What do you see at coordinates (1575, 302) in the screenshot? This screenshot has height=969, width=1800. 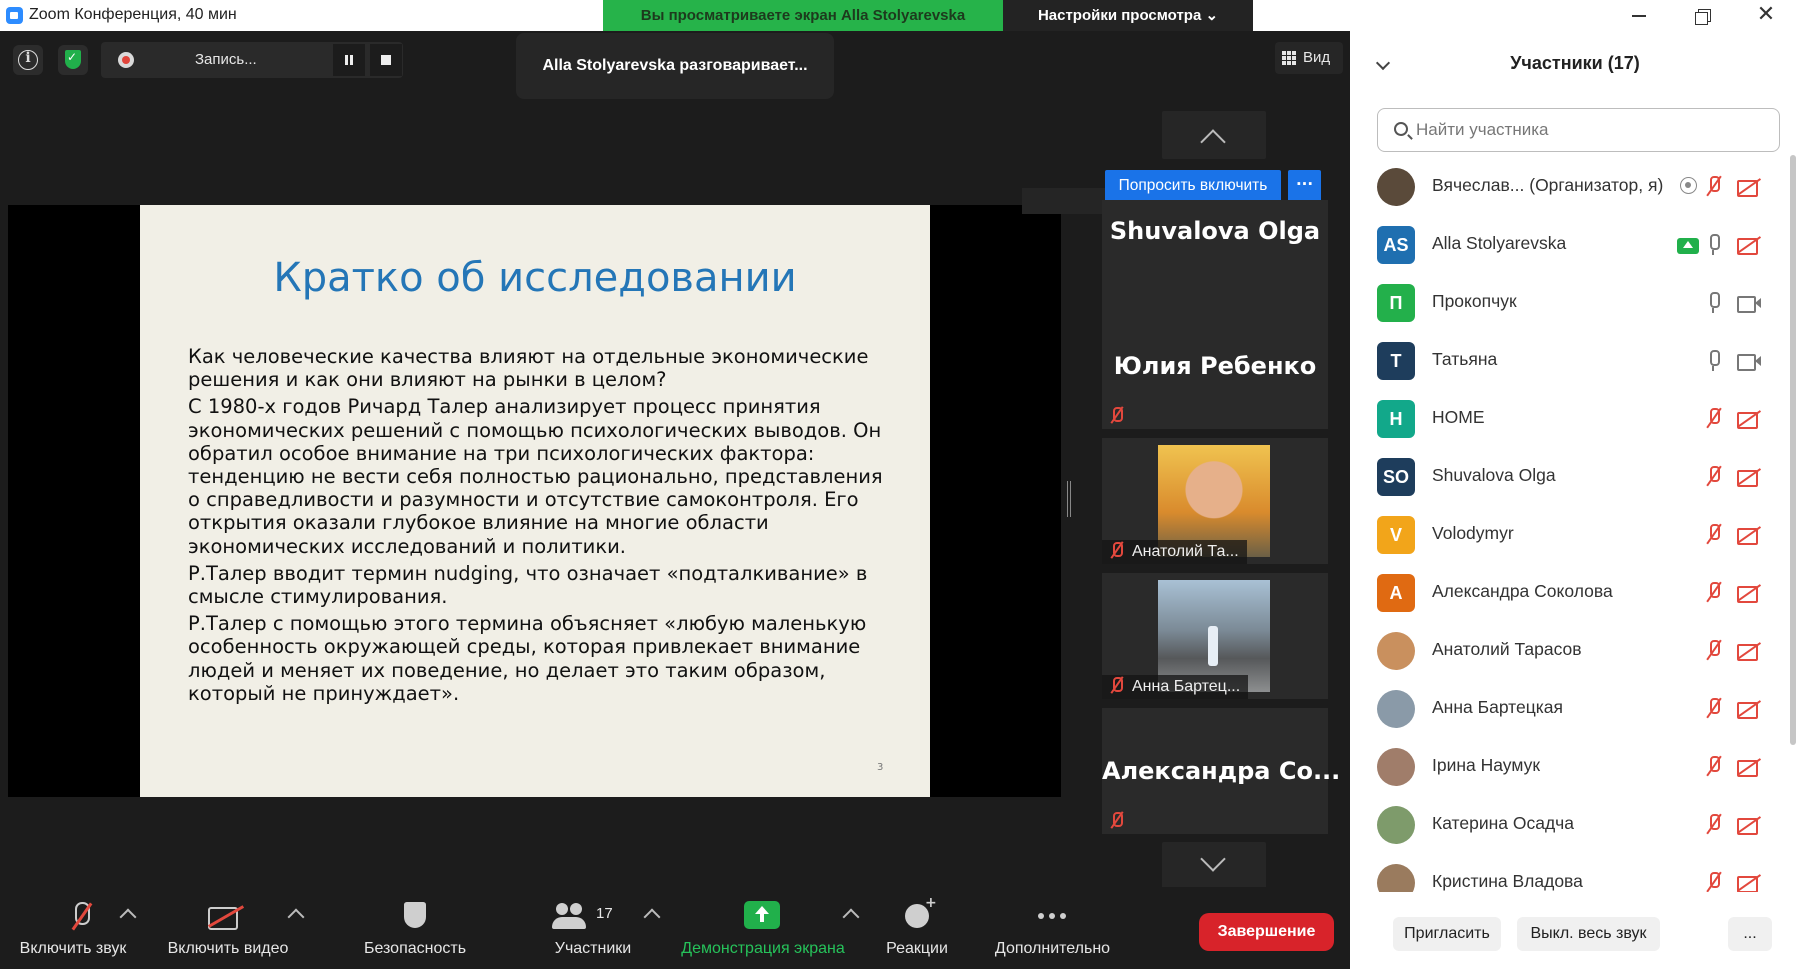 I see `participant-row: П Прокопчук` at bounding box center [1575, 302].